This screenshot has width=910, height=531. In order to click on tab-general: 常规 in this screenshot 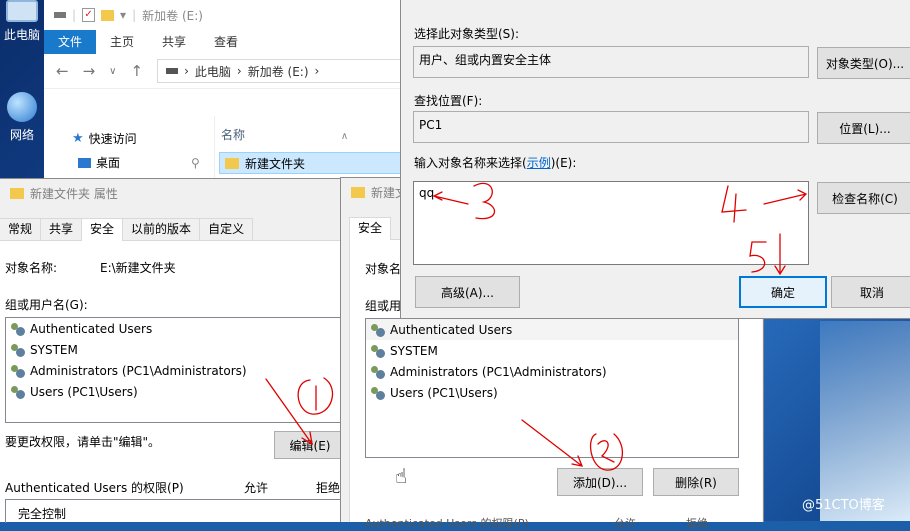, I will do `click(21, 229)`.